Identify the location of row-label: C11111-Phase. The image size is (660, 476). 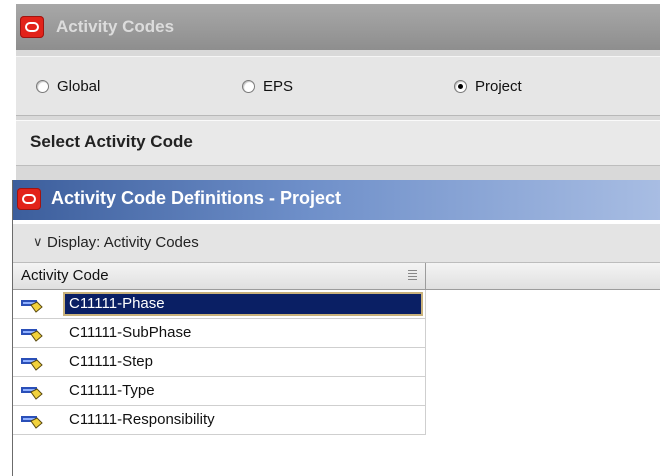
(117, 303).